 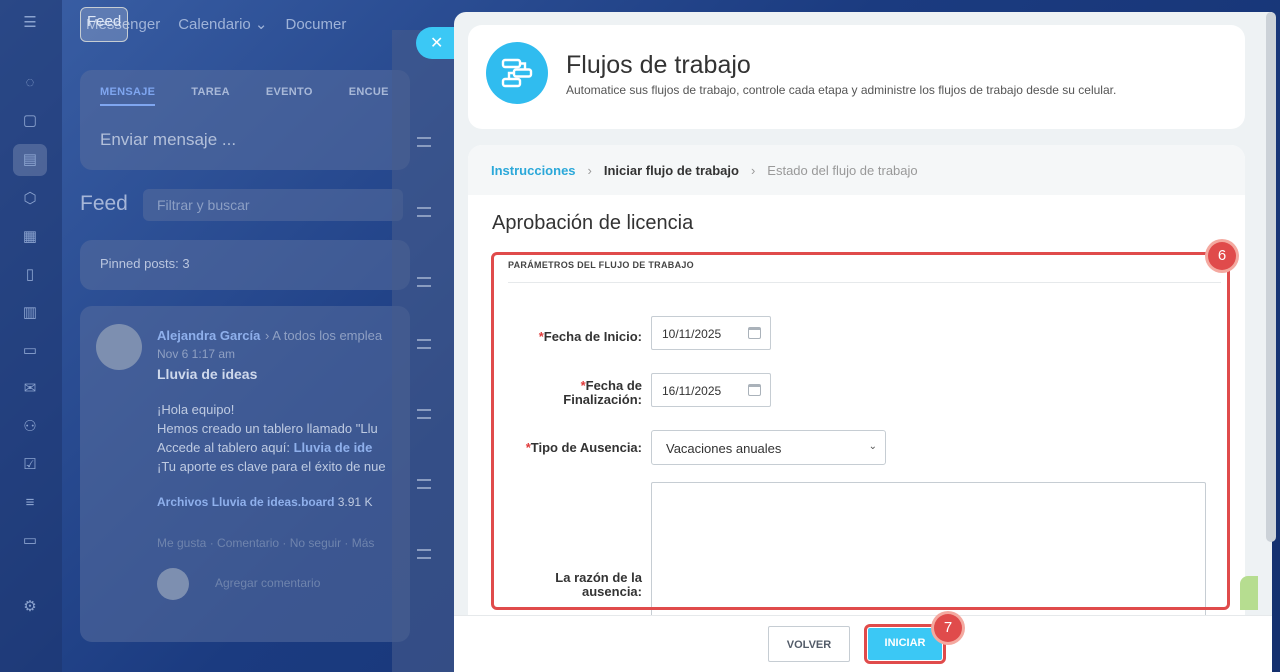 I want to click on file-link: Lluvia de ideas.board, so click(x=273, y=502).